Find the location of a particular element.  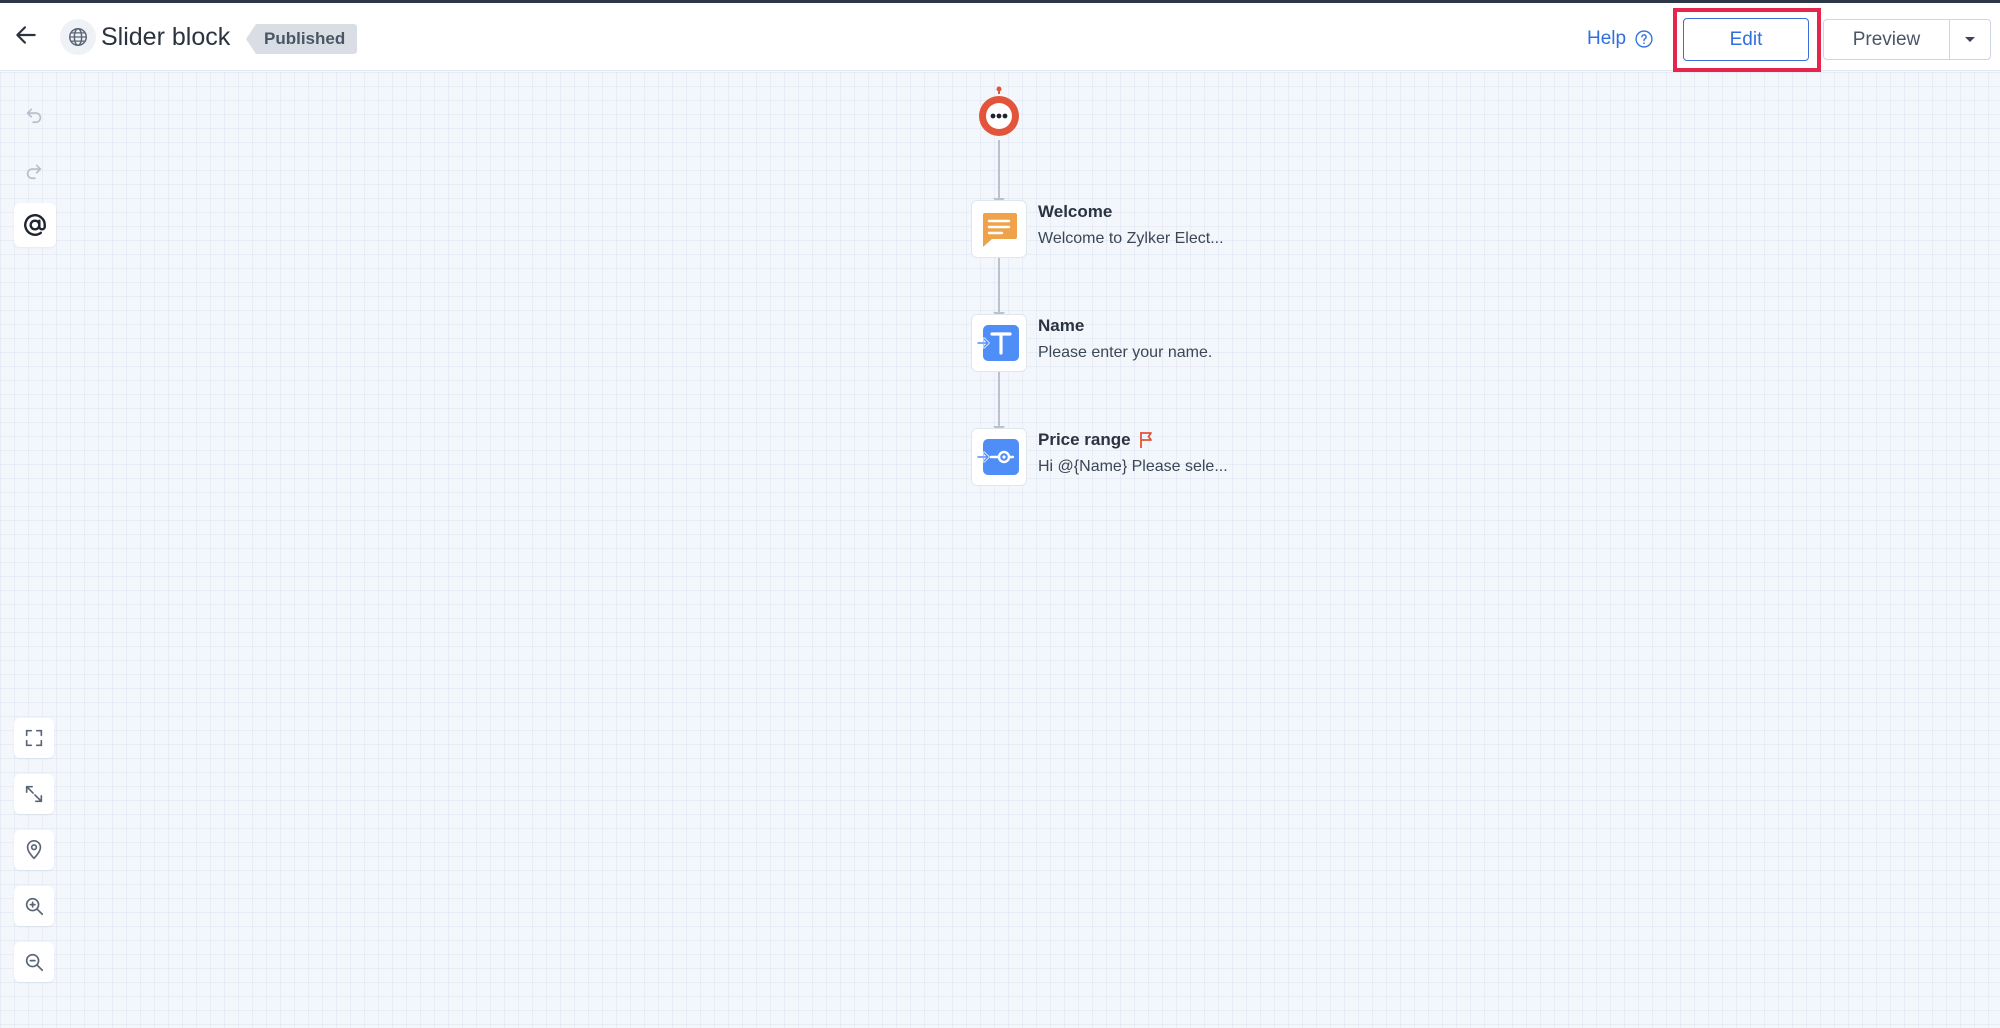

message-icon is located at coordinates (1000, 230).